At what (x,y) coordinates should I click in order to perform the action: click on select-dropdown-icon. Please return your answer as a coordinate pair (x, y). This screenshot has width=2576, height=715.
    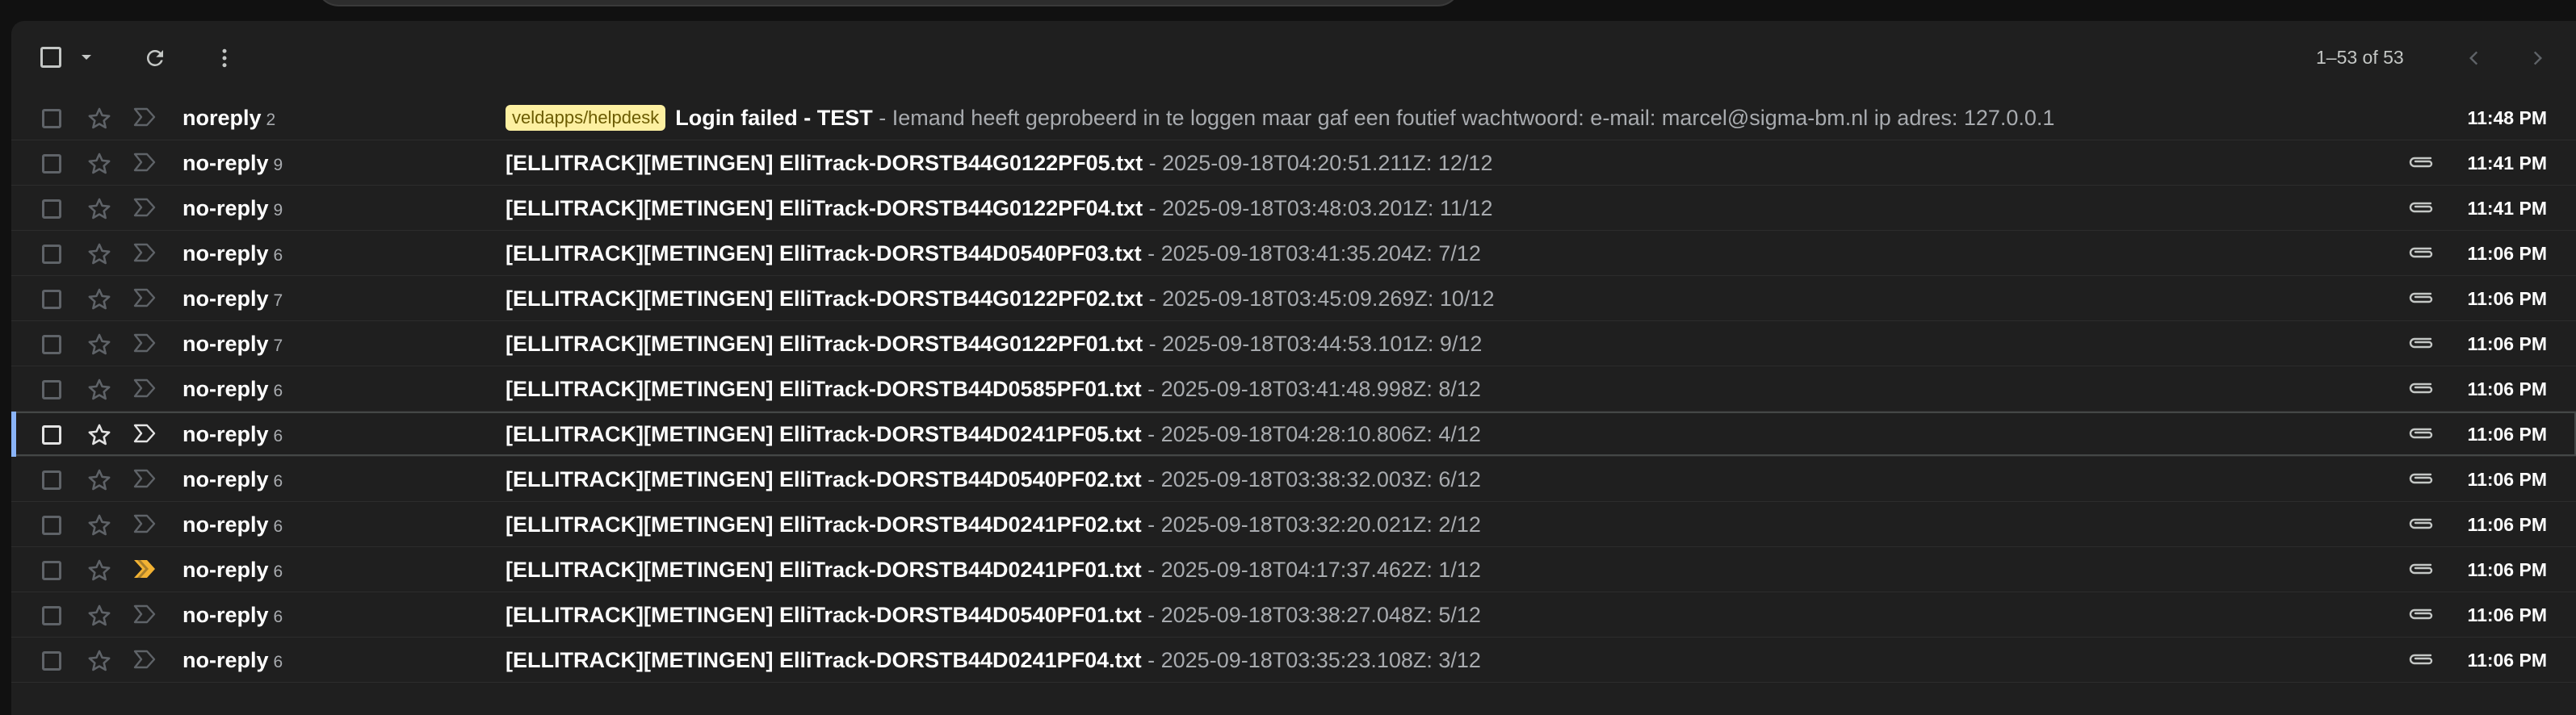
    Looking at the image, I should click on (86, 57).